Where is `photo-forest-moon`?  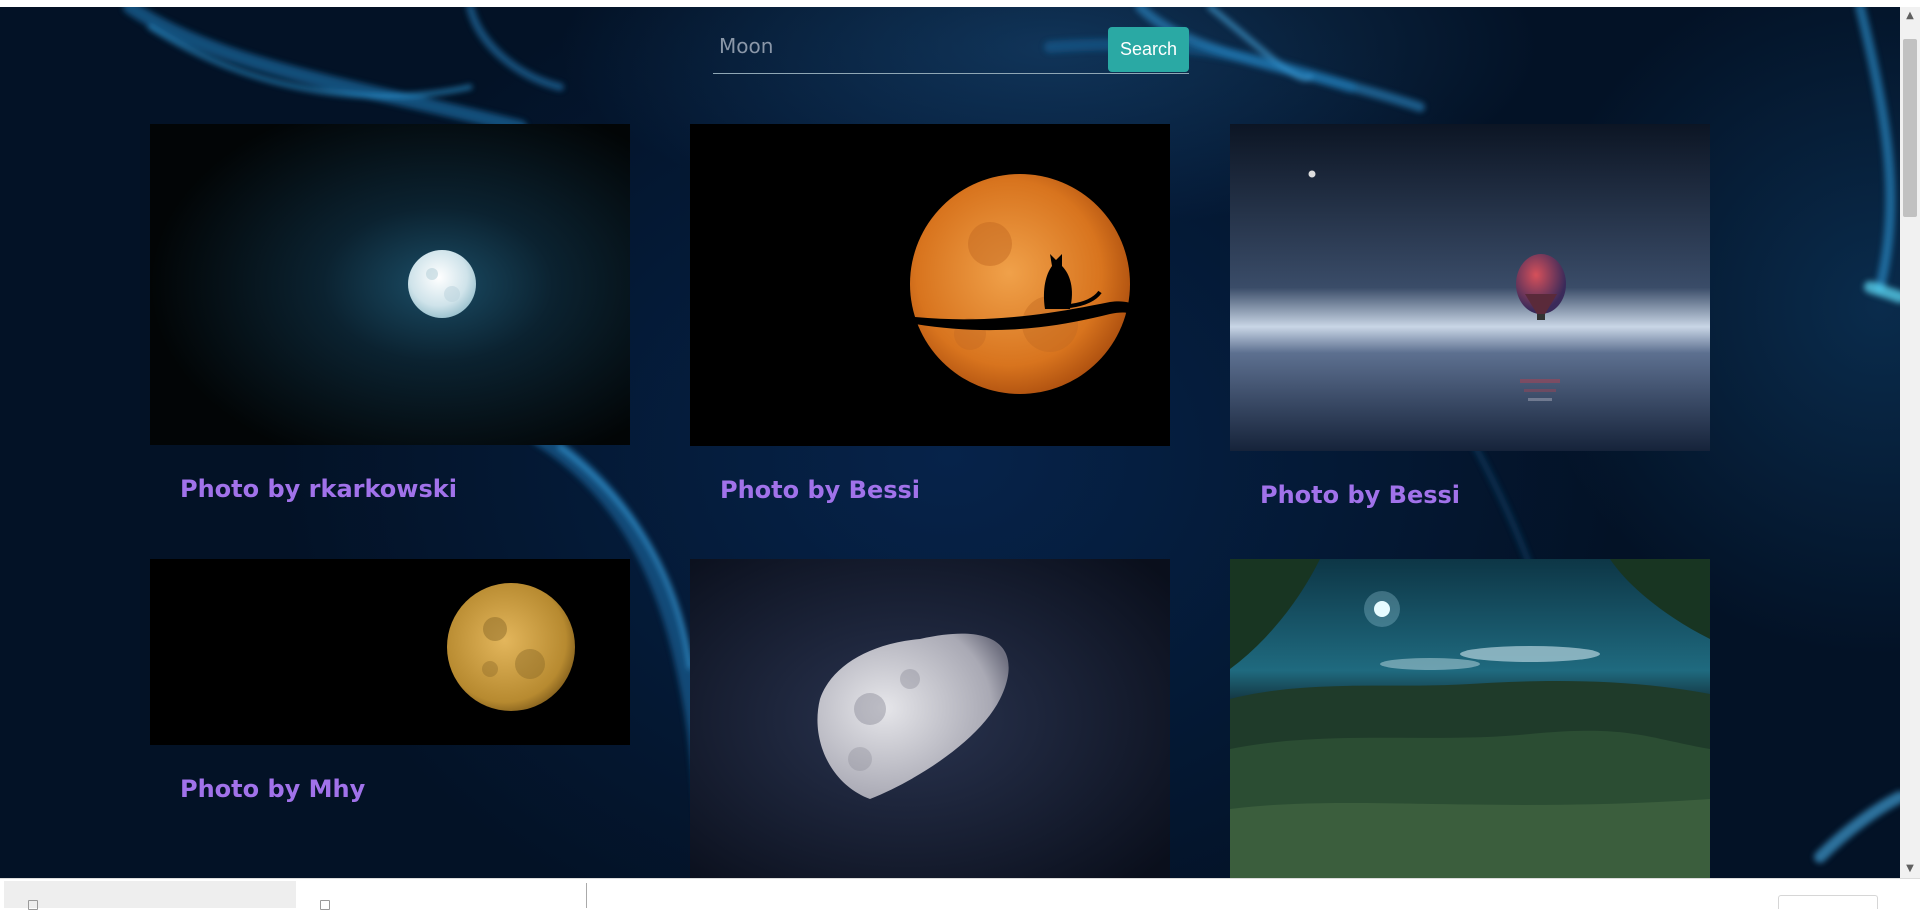 photo-forest-moon is located at coordinates (1470, 718).